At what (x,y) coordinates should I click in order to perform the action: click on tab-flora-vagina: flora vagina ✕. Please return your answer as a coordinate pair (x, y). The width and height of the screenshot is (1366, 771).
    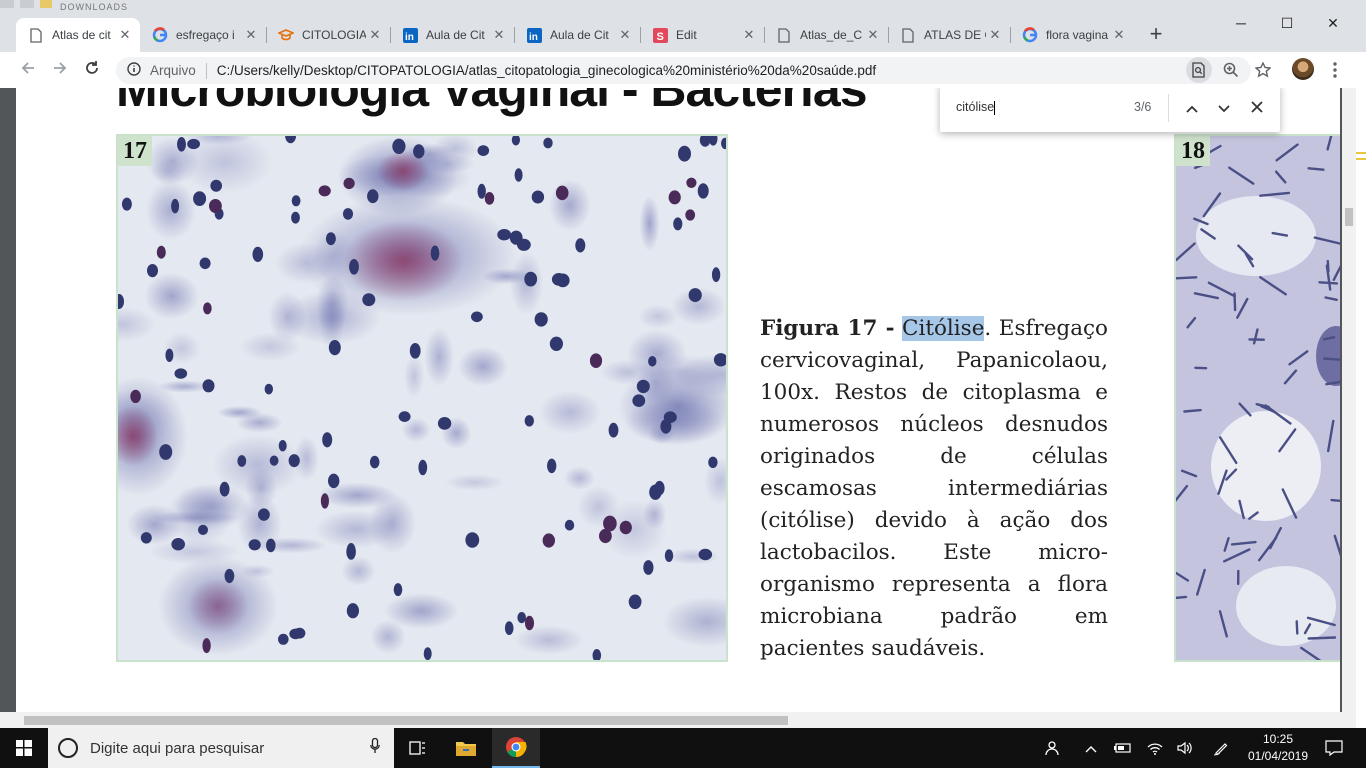
    Looking at the image, I should click on (1072, 35).